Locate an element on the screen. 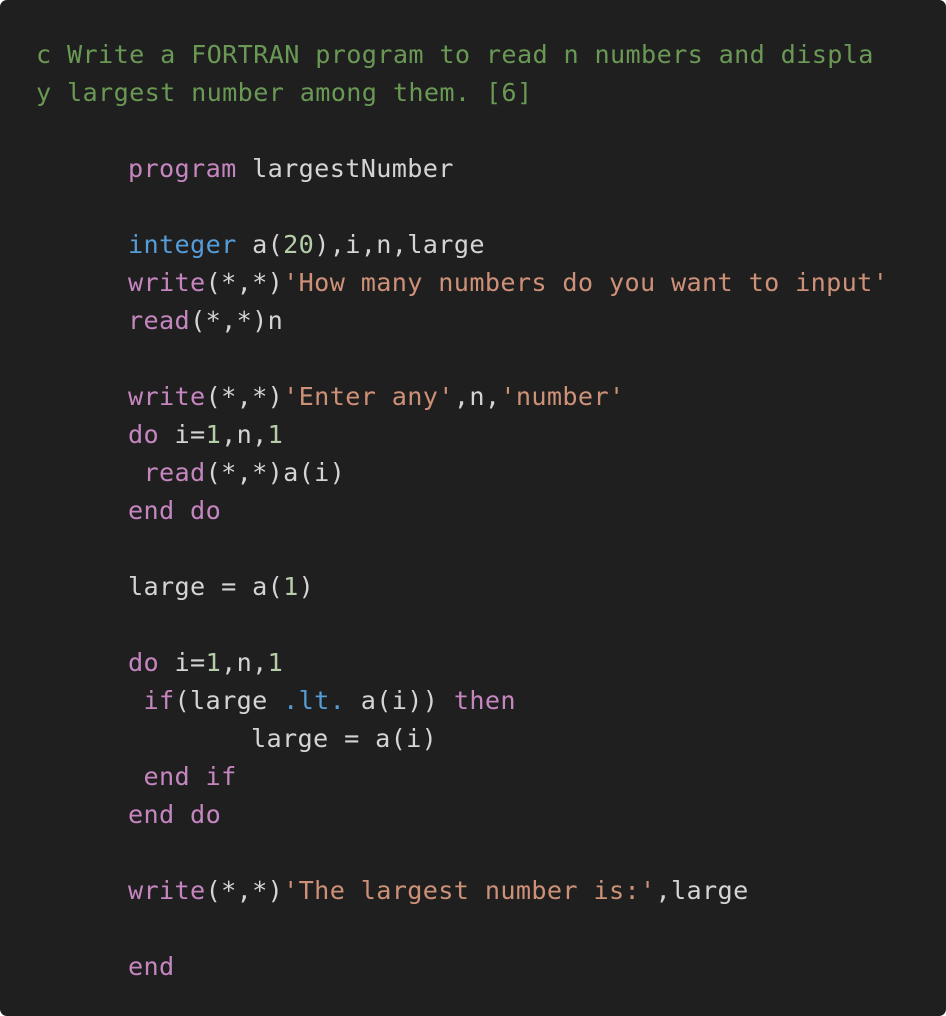 This screenshot has height=1016, width=946. code-line: read(*,*)a(i) is located at coordinates (491, 473).